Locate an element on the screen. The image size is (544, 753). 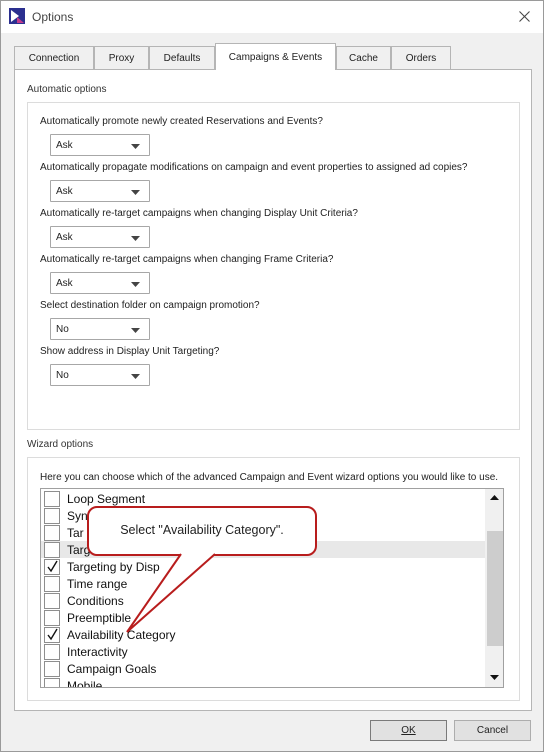
show-address-dropdown: No is located at coordinates (100, 375).